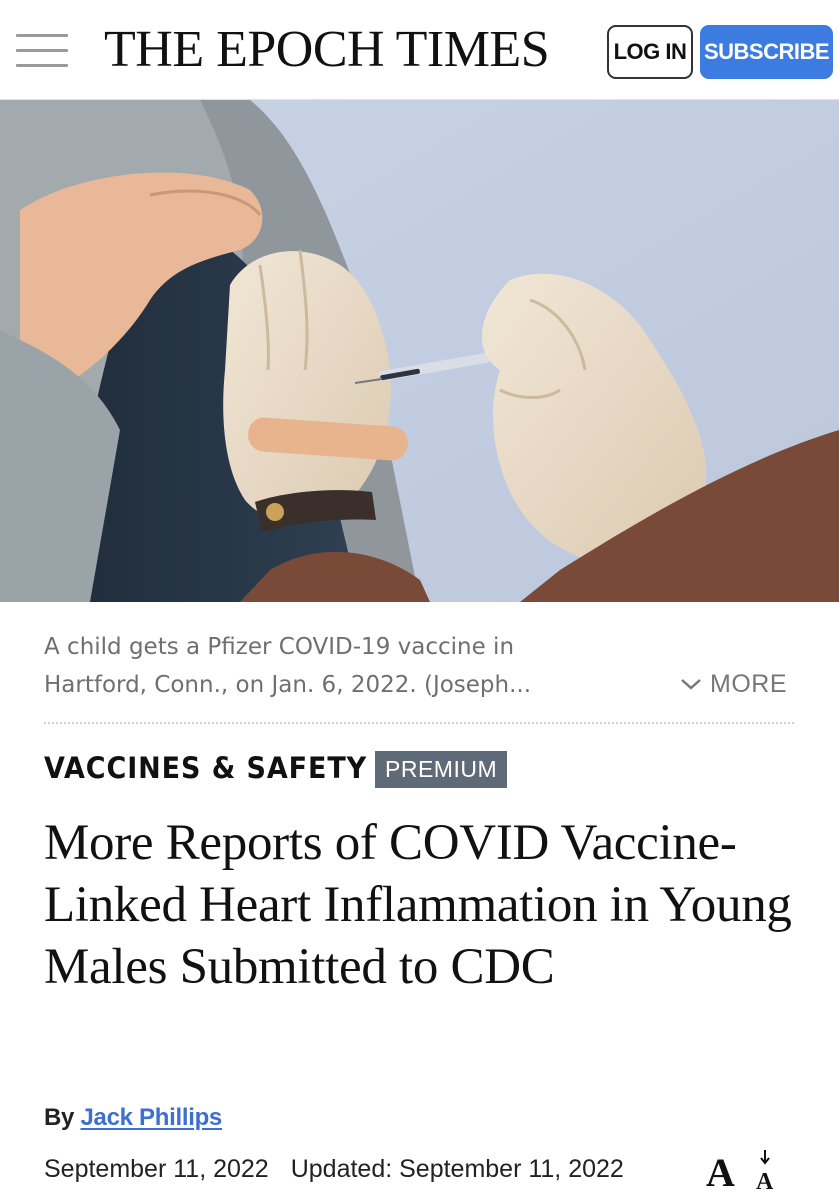  I want to click on login-button: LOG IN, so click(650, 52).